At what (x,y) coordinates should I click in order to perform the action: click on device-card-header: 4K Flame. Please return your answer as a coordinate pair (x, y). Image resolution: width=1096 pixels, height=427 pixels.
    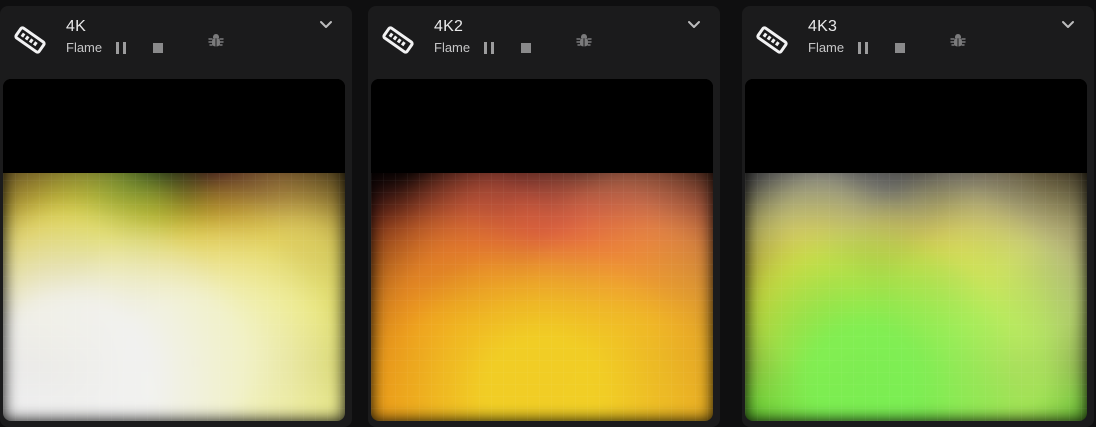
    Looking at the image, I should click on (176, 42).